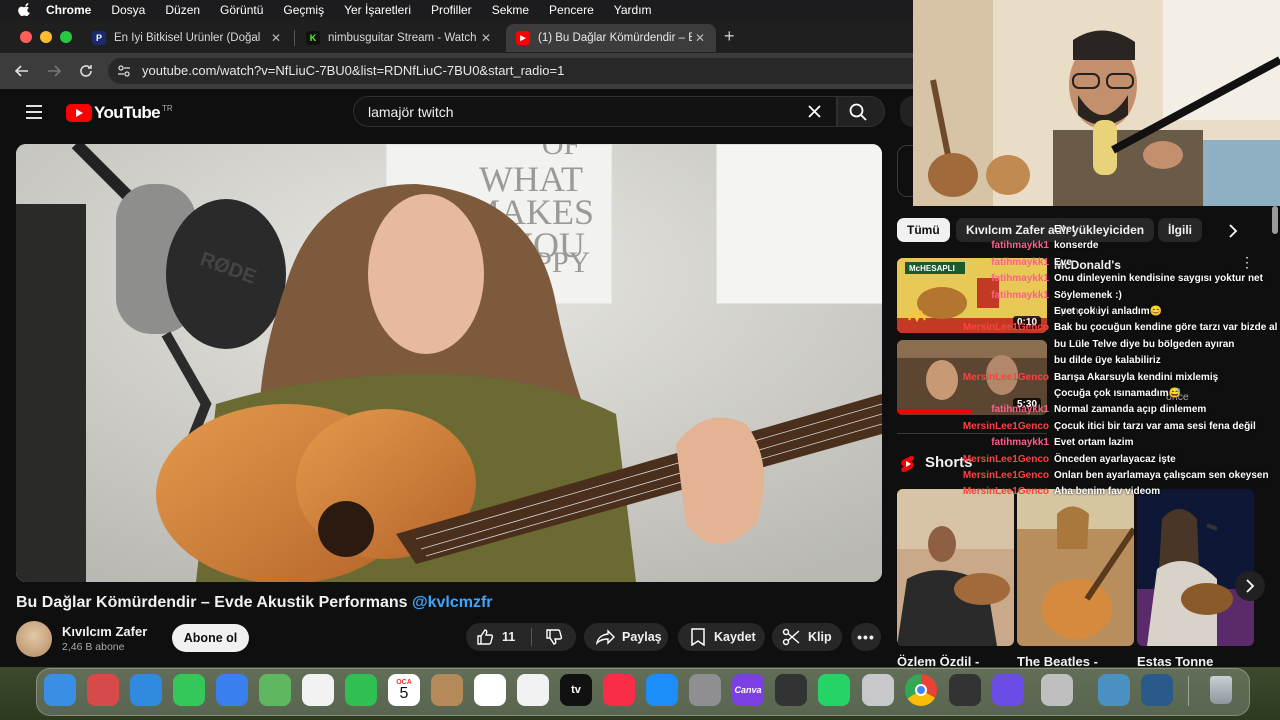 The width and height of the screenshot is (1280, 720). I want to click on sidebar-scrollbar, so click(1275, 220).